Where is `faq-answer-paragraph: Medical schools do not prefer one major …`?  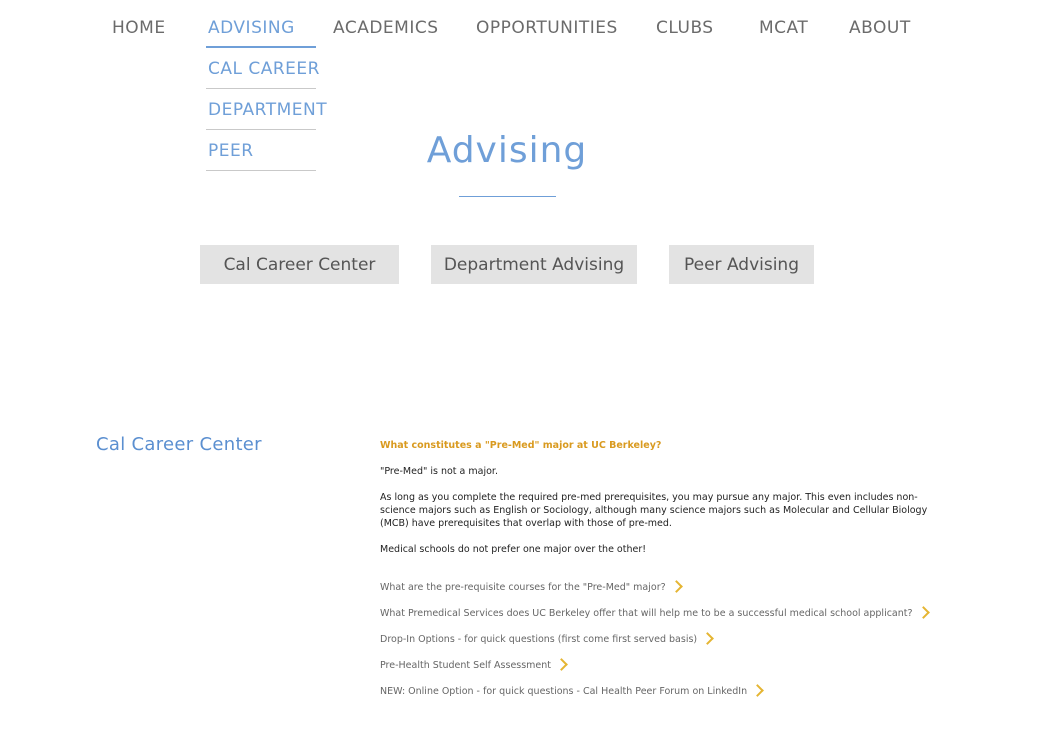 faq-answer-paragraph: Medical schools do not prefer one major … is located at coordinates (513, 549).